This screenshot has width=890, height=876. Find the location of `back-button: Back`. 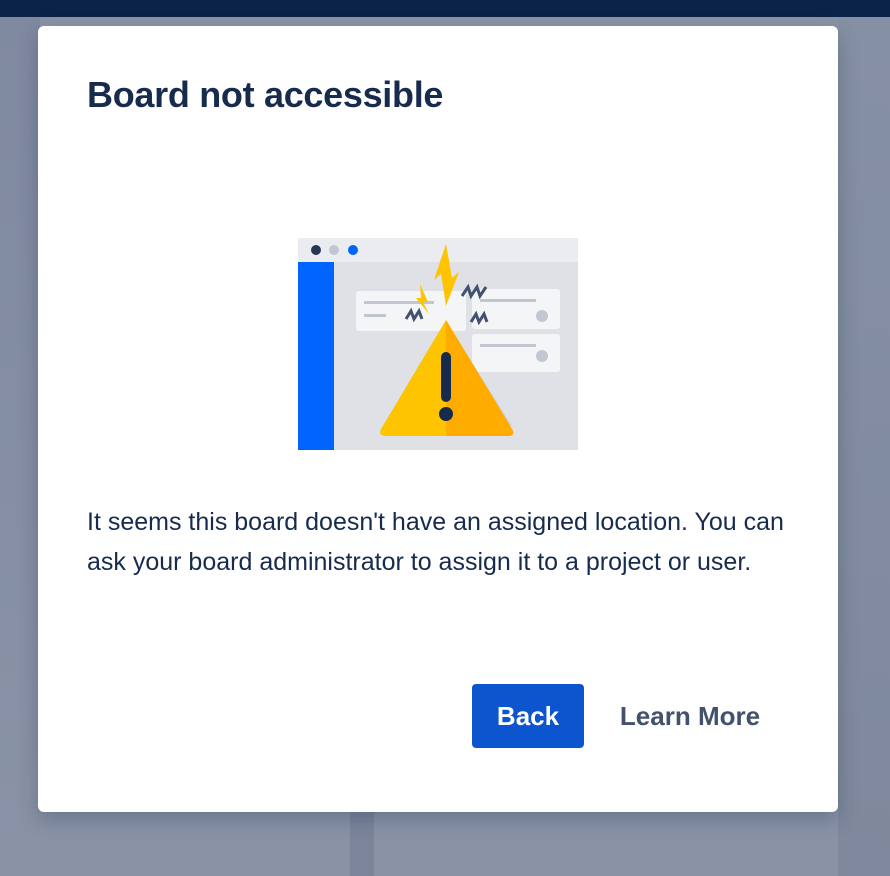

back-button: Back is located at coordinates (528, 716).